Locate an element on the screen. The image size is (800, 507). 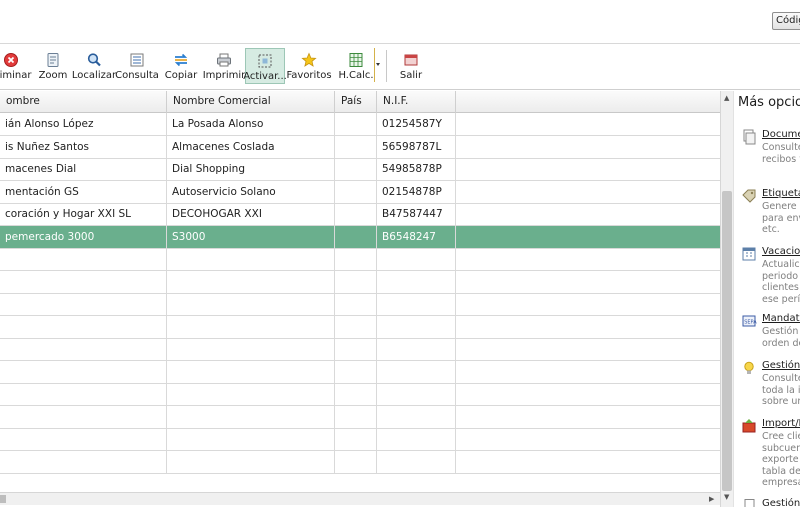
nif-cell: 01254587Y is located at coordinates (416, 124).